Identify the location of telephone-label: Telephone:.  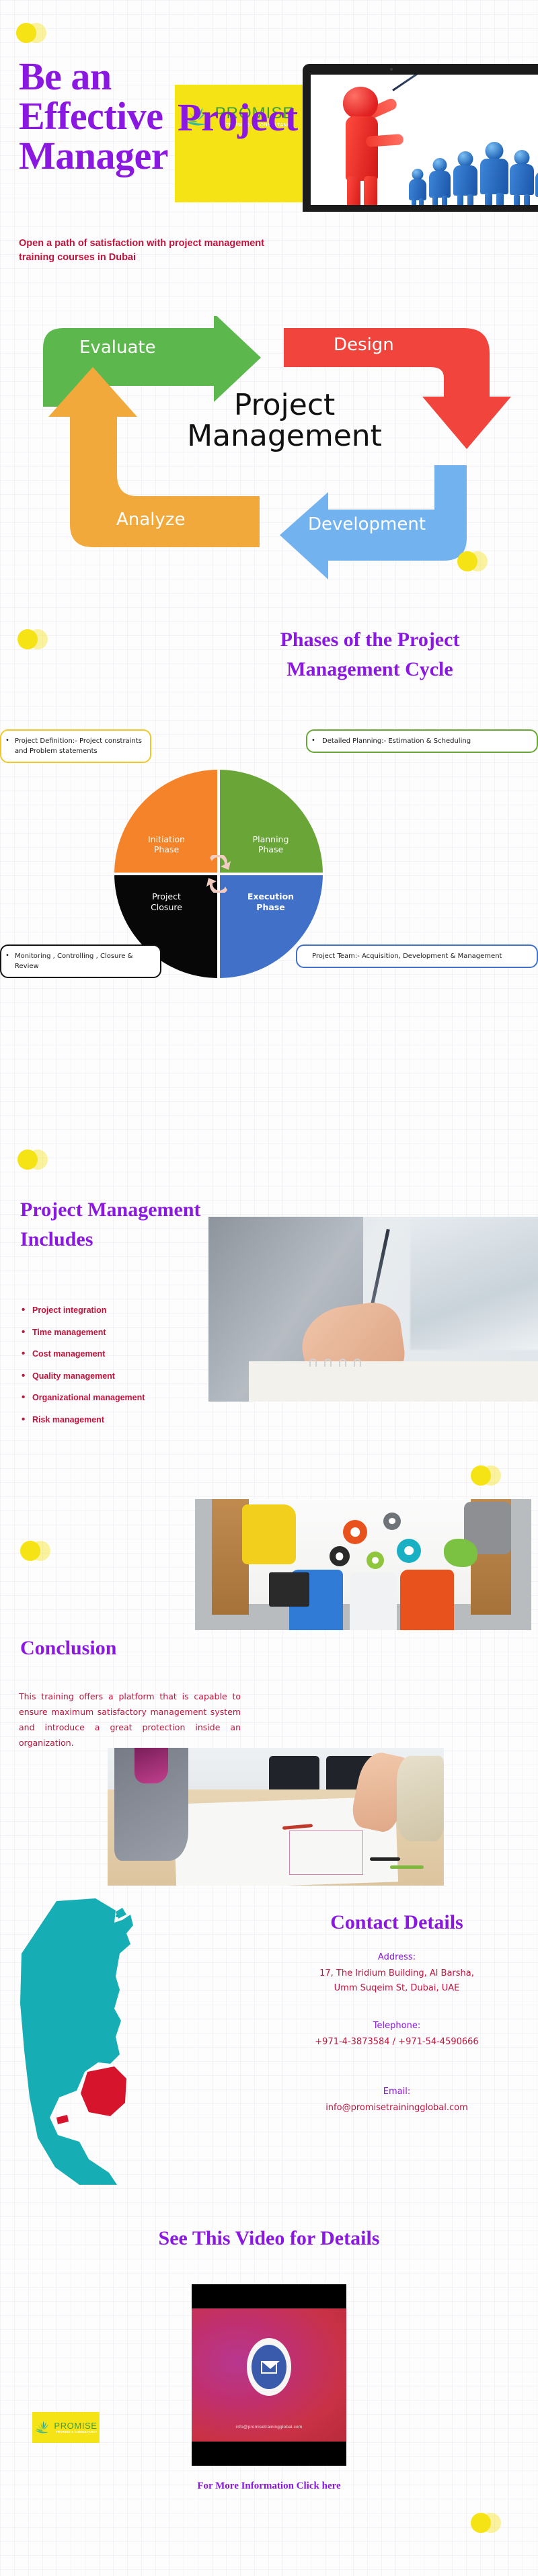
(397, 2026).